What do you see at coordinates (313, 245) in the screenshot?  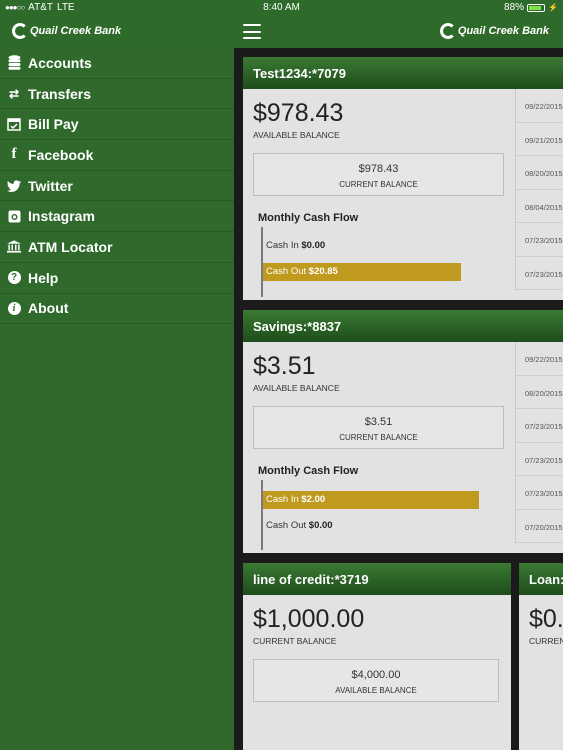 I see `cash-in-amount: $0.00` at bounding box center [313, 245].